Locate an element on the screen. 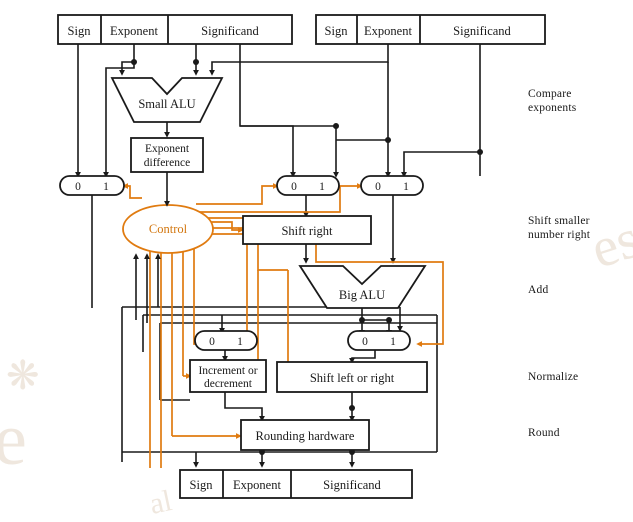  stage-compare-exponents: Compare exponents is located at coordinates (552, 101).